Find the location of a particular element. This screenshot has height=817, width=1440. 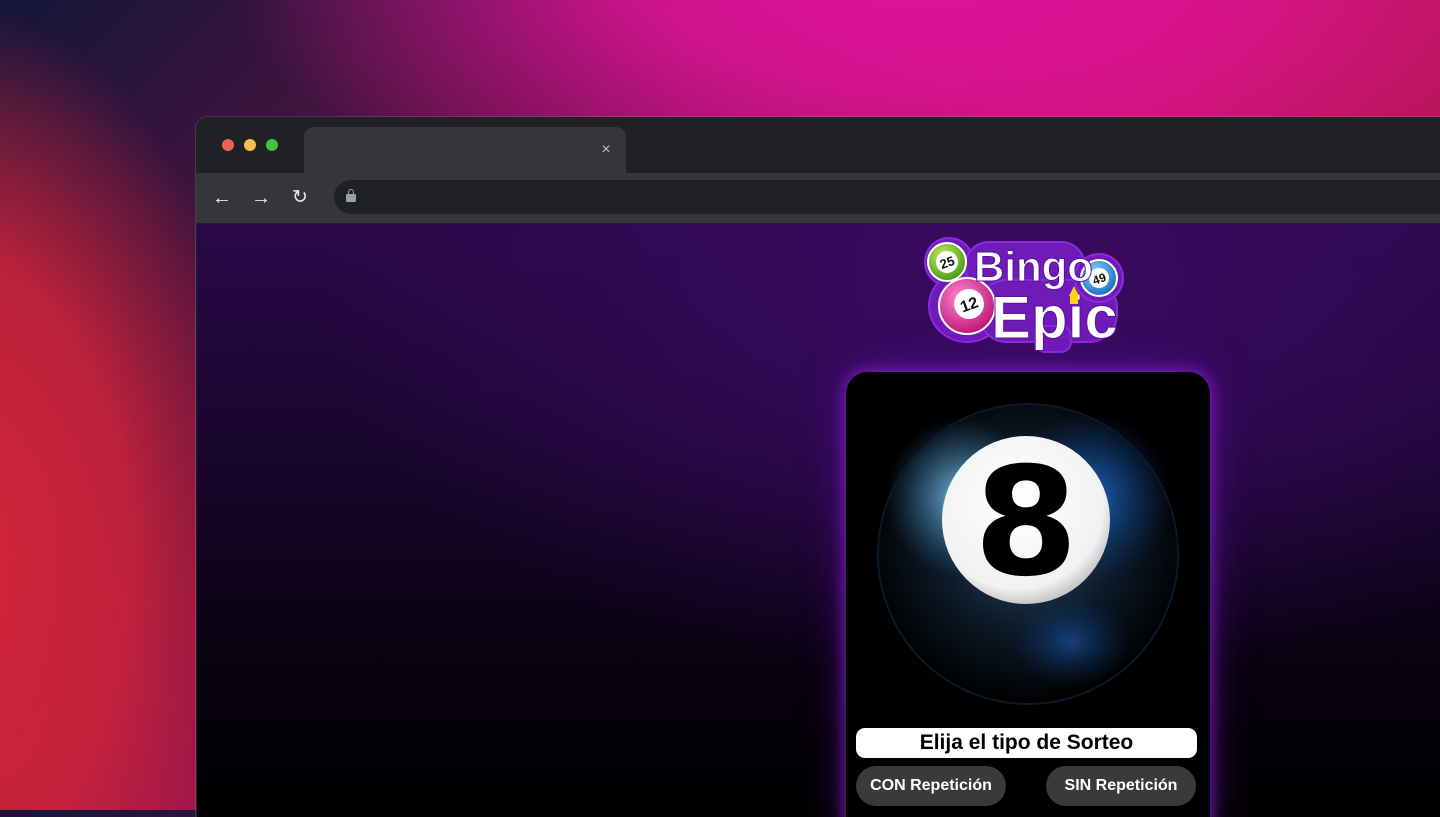

close-window-button is located at coordinates (228, 145).